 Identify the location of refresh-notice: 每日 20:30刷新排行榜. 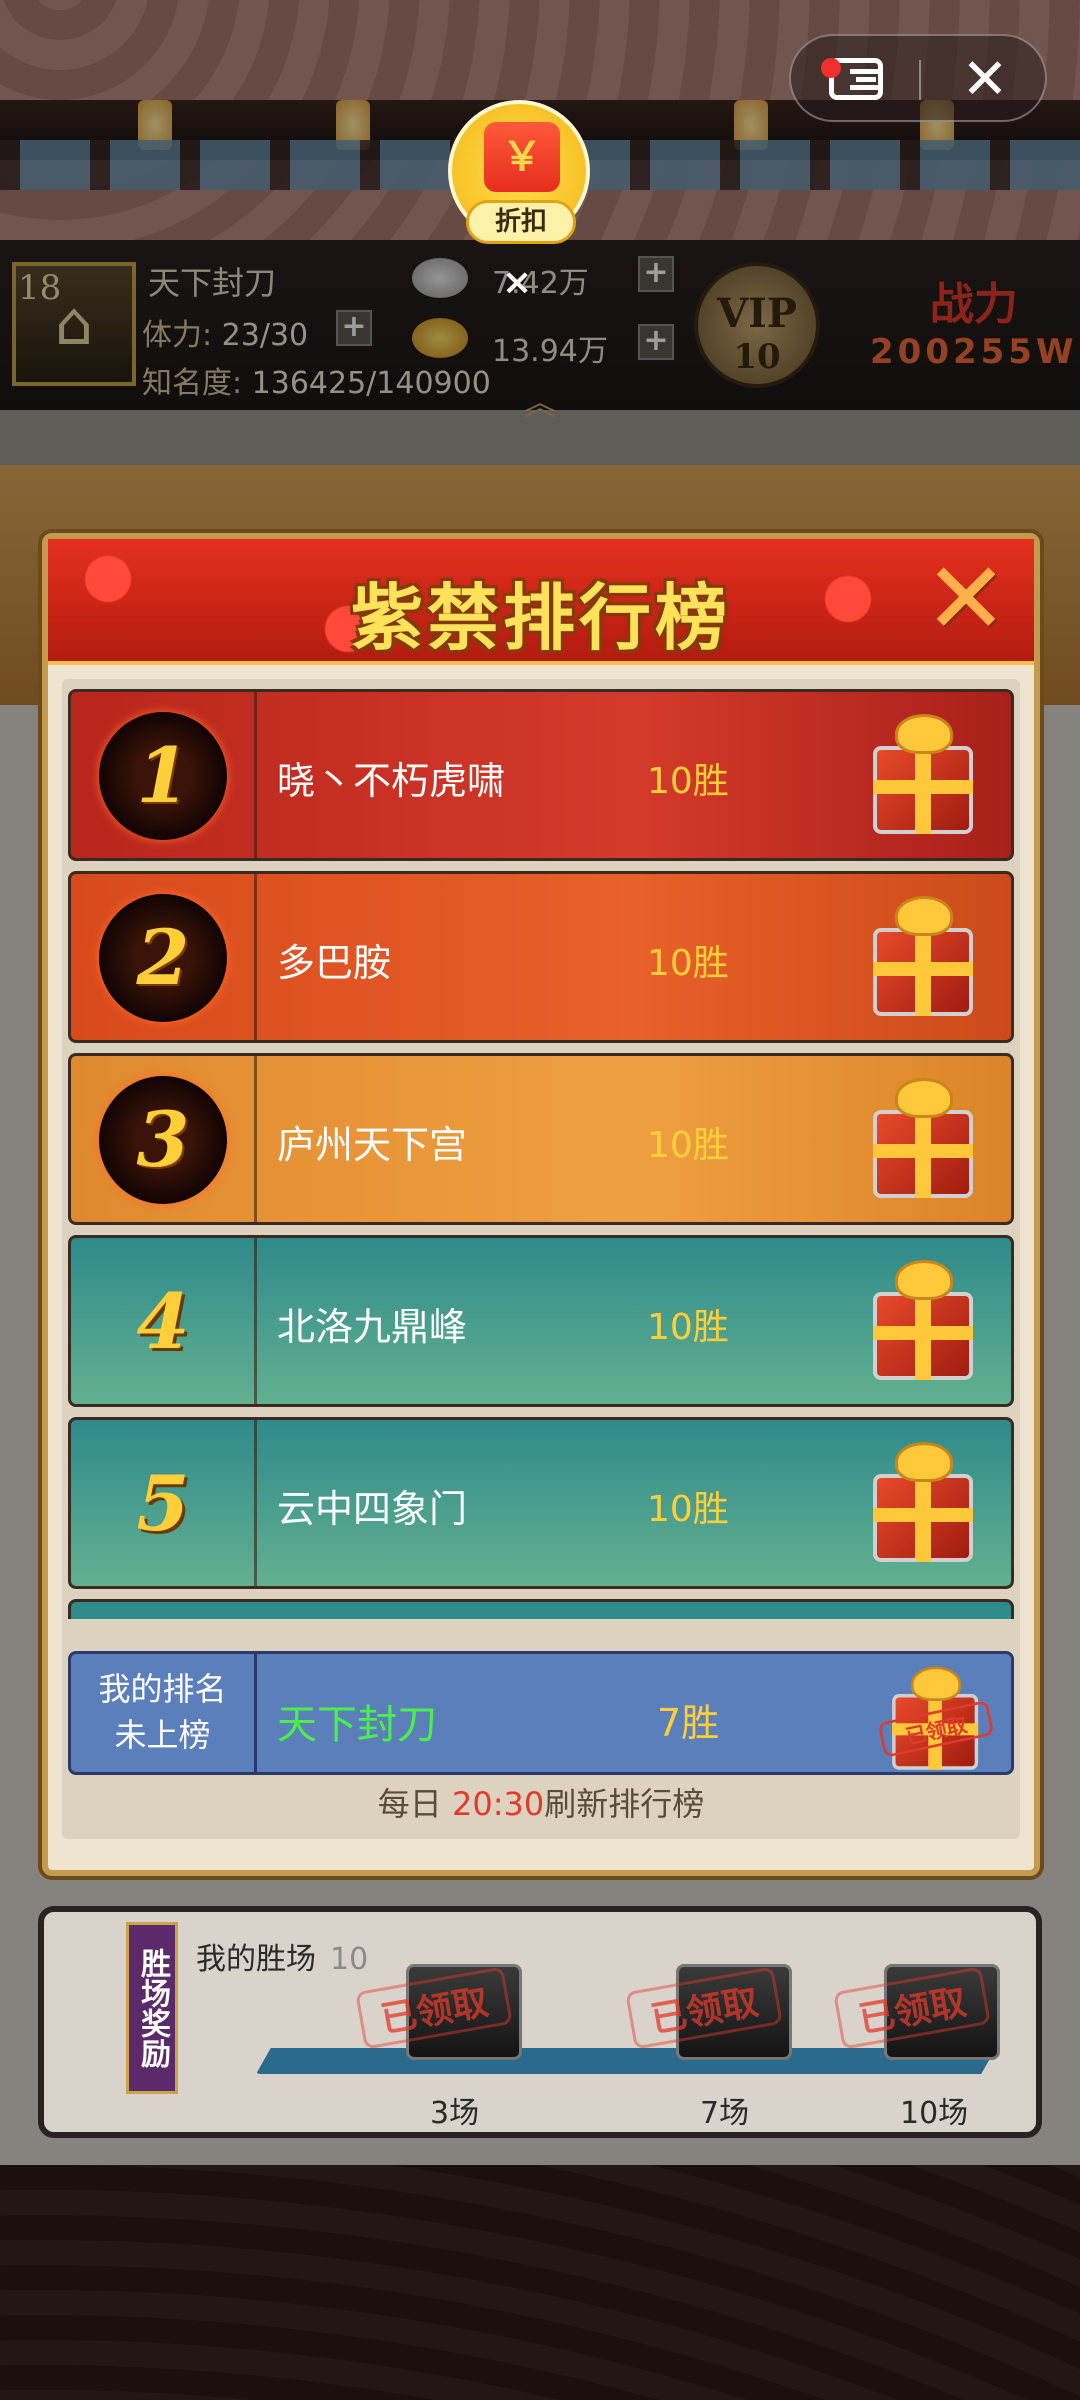
(541, 1802).